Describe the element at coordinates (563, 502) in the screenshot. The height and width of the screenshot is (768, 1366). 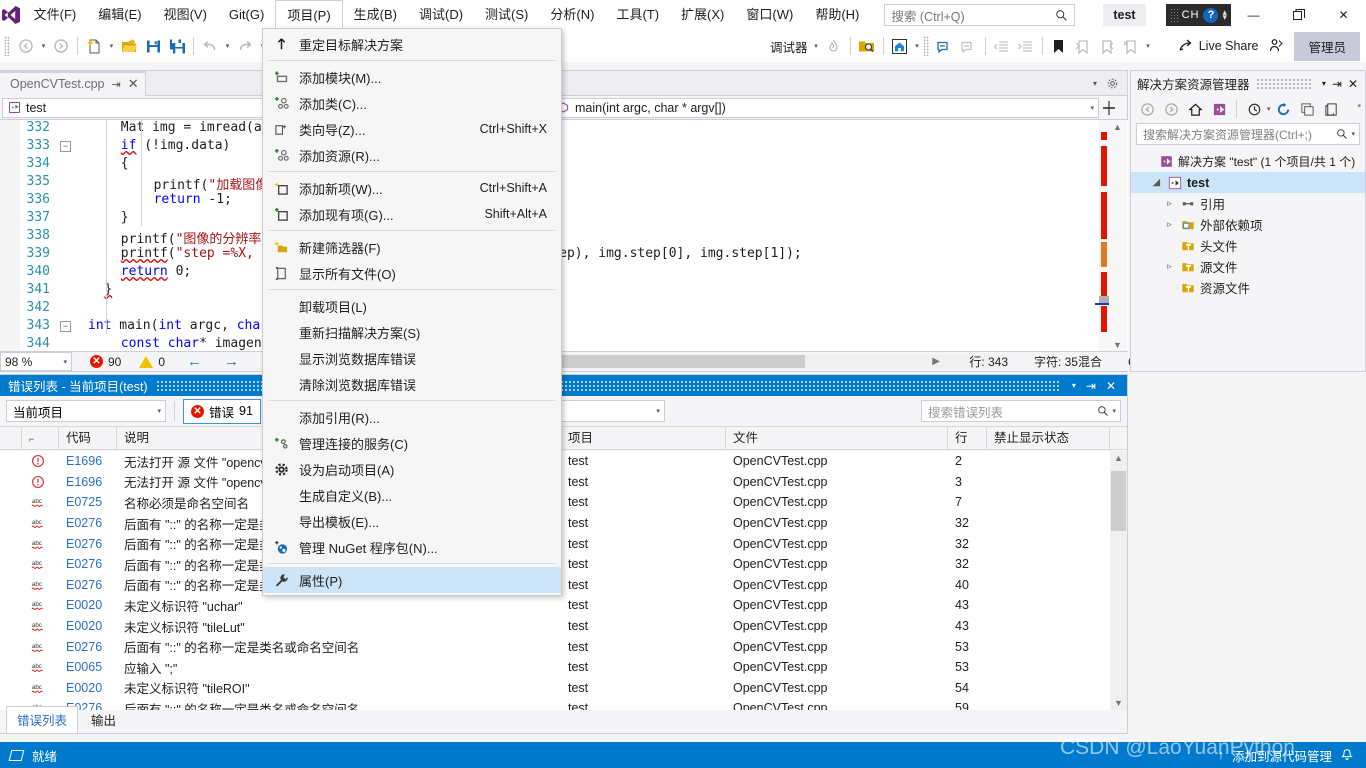
I see `table-row: abc E0725 名称必须是命名空间名 test OpenCVTest.cpp 7` at that location.